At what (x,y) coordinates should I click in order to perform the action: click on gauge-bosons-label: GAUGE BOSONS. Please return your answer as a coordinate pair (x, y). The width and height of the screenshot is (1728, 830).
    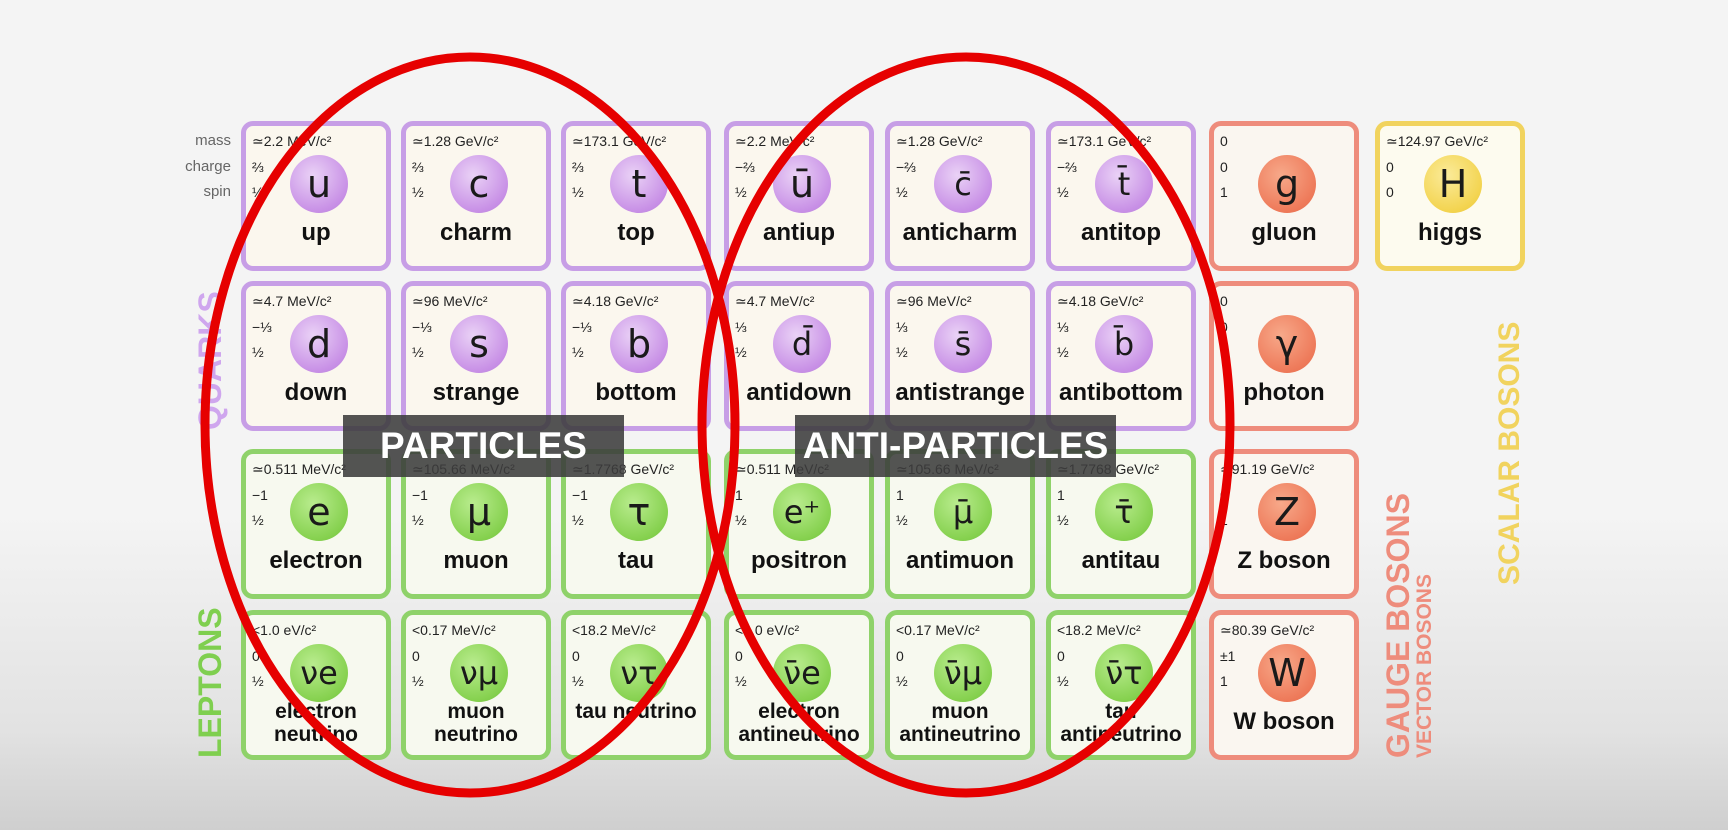
    Looking at the image, I should click on (1398, 625).